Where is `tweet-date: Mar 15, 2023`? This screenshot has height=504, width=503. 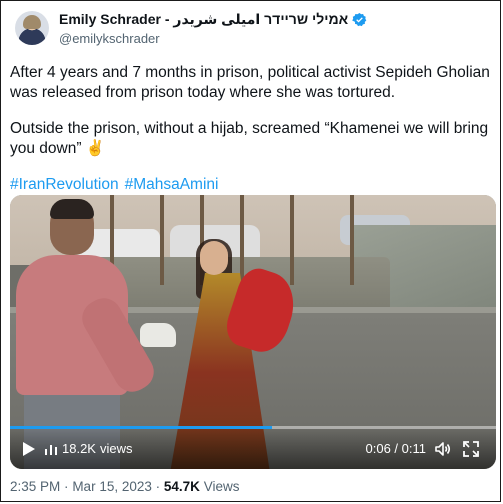
tweet-date: Mar 15, 2023 is located at coordinates (112, 486).